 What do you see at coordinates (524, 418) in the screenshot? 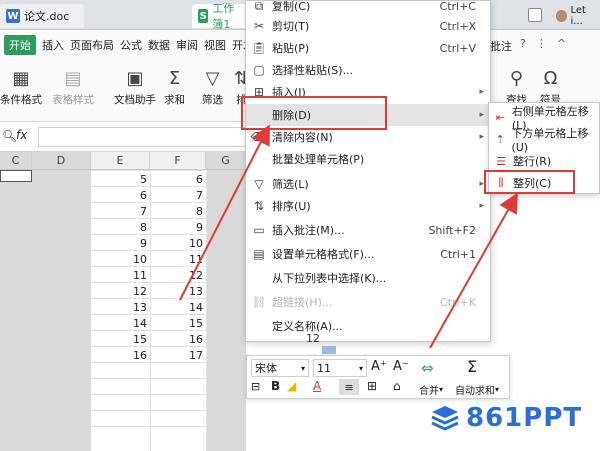
I see `watermark-text: 861PPT` at bounding box center [524, 418].